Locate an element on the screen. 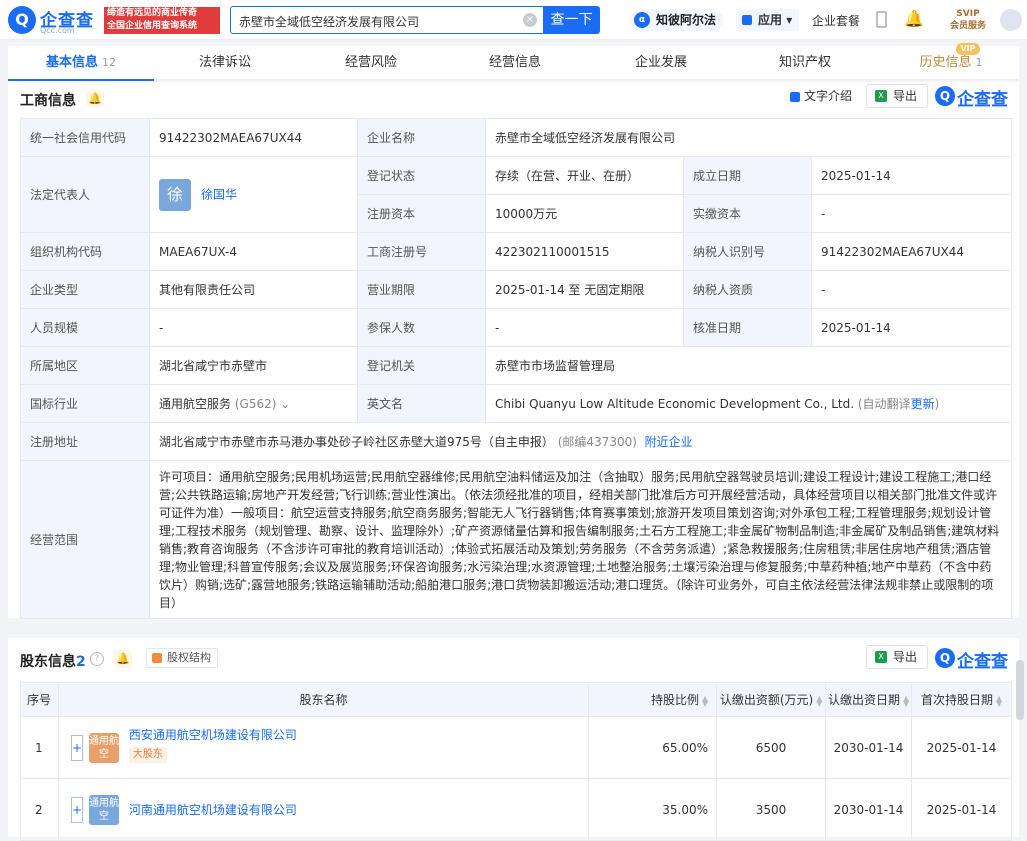 The width and height of the screenshot is (1027, 841). staff-size-value: - is located at coordinates (253, 327).